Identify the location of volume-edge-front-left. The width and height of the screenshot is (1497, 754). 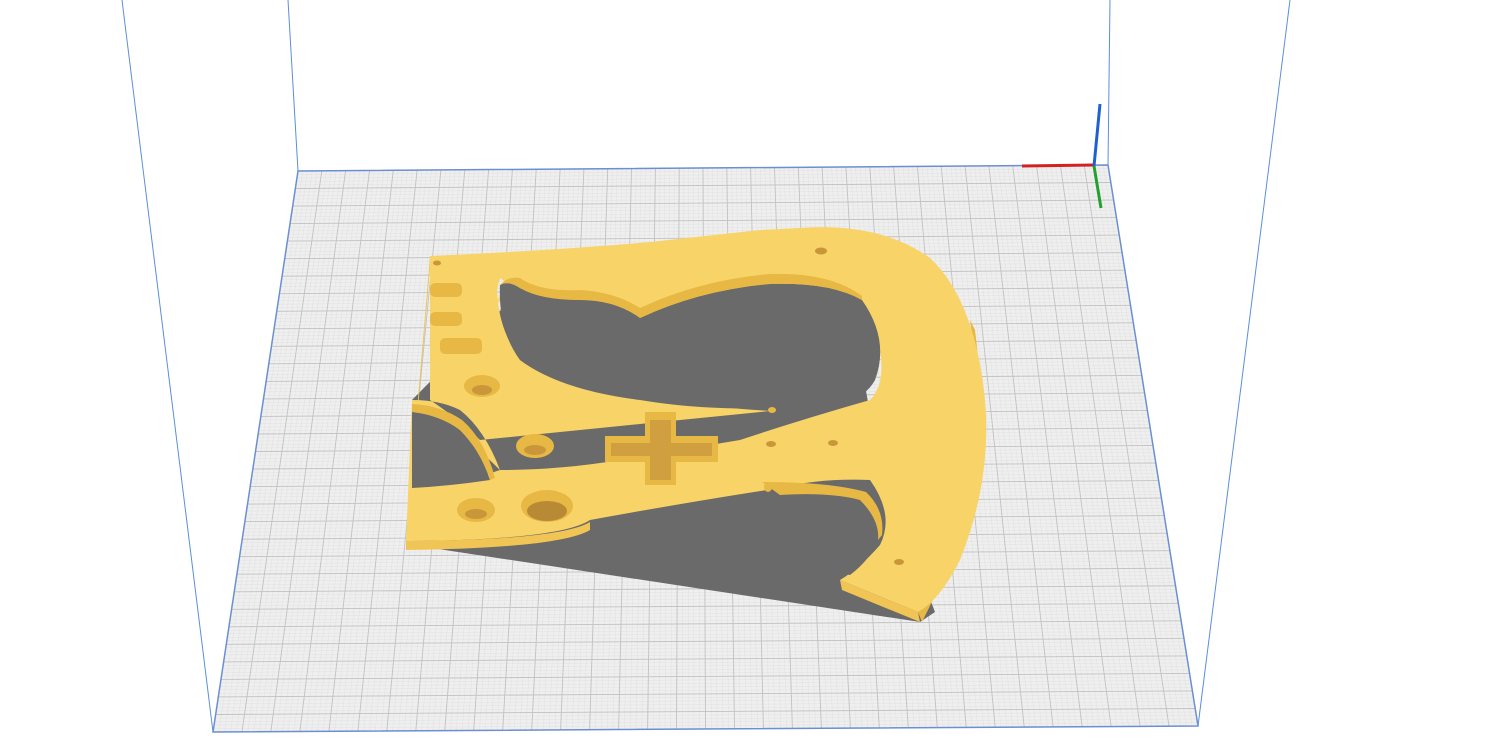
(167, 366).